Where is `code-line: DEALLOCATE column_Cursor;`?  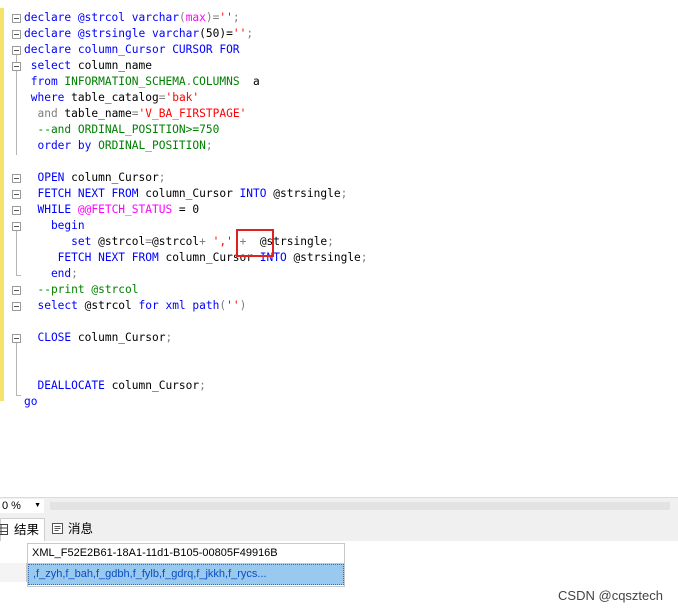
code-line: DEALLOCATE column_Cursor; is located at coordinates (115, 386).